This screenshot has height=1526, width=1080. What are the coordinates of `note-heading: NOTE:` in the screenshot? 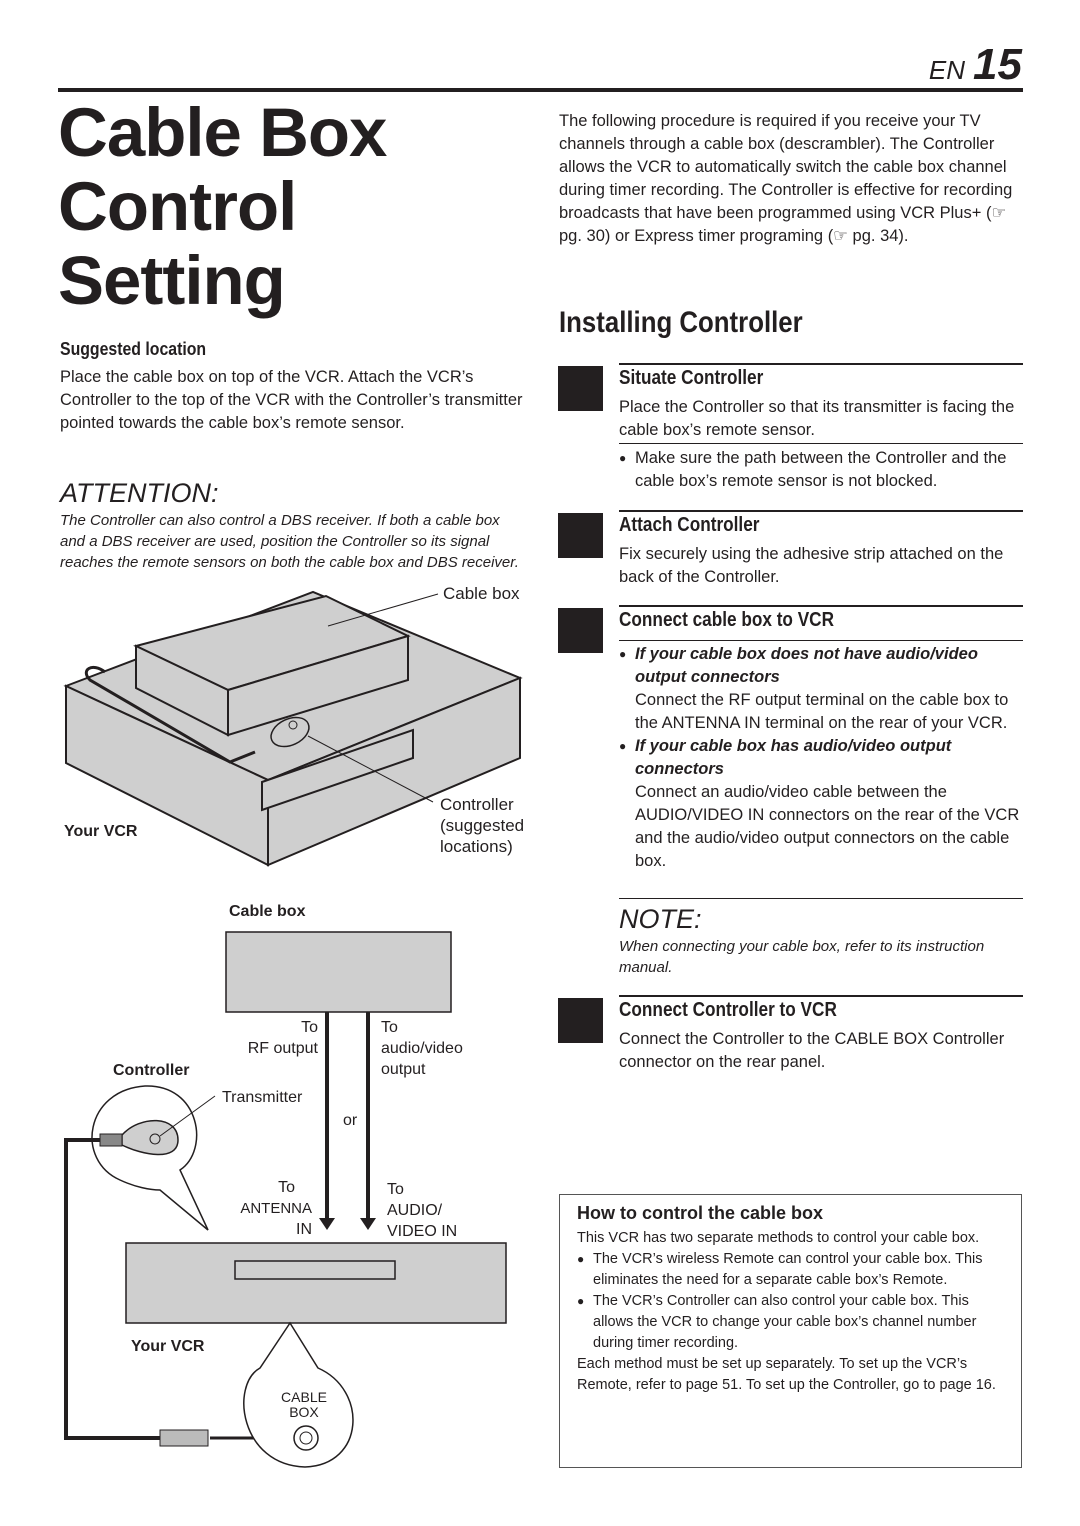 It's located at (660, 919).